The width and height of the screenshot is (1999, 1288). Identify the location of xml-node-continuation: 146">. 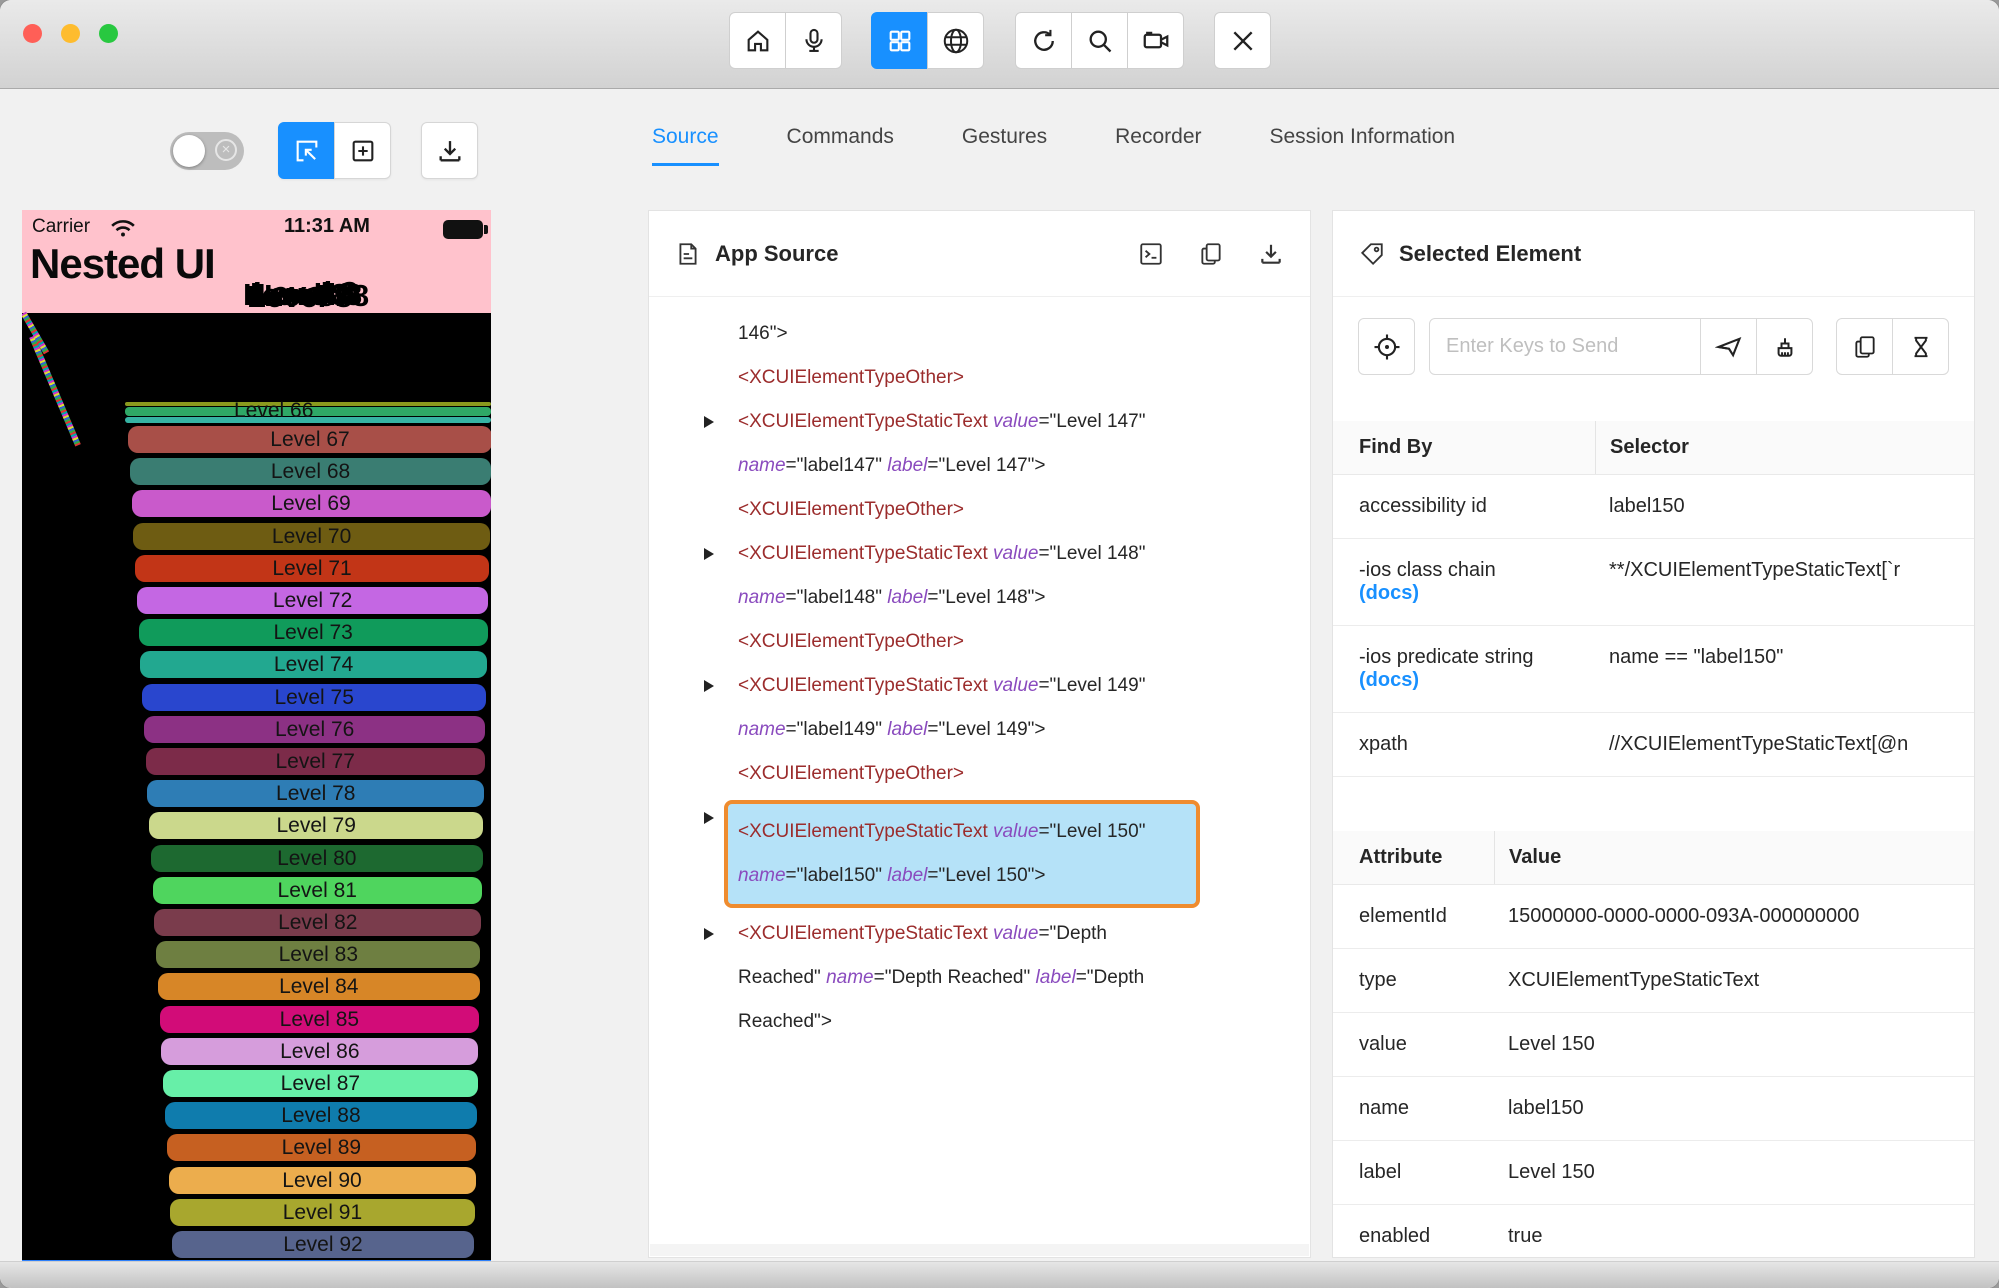
(1024, 334).